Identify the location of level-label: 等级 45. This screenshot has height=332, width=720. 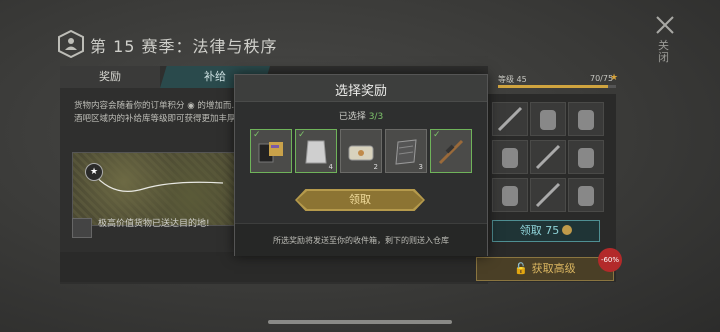
(512, 79).